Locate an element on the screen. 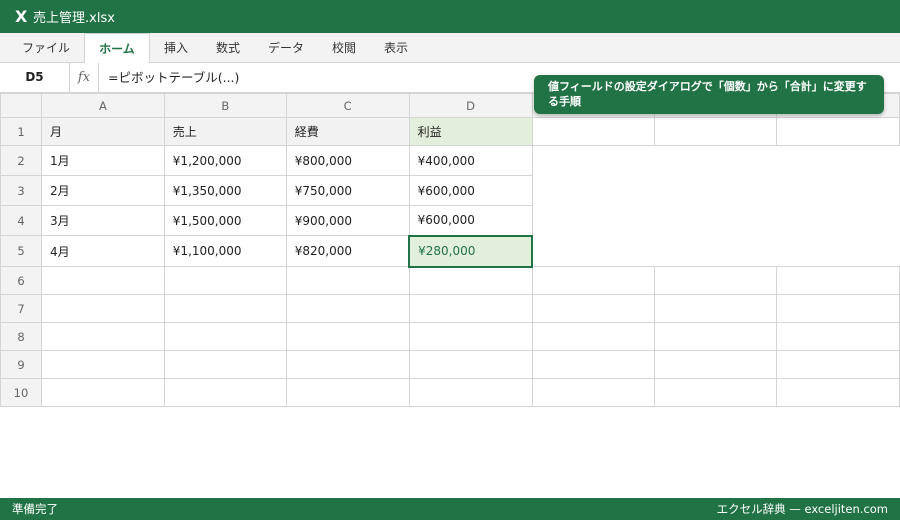 This screenshot has height=520, width=900. cell-c3: ¥750,000 is located at coordinates (347, 190).